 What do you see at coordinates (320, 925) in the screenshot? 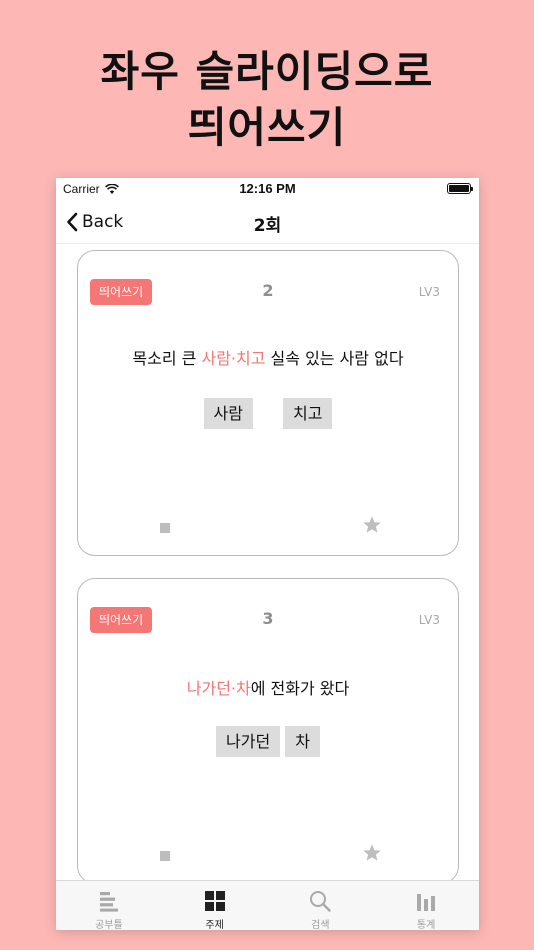
I see `tab-label: 검색` at bounding box center [320, 925].